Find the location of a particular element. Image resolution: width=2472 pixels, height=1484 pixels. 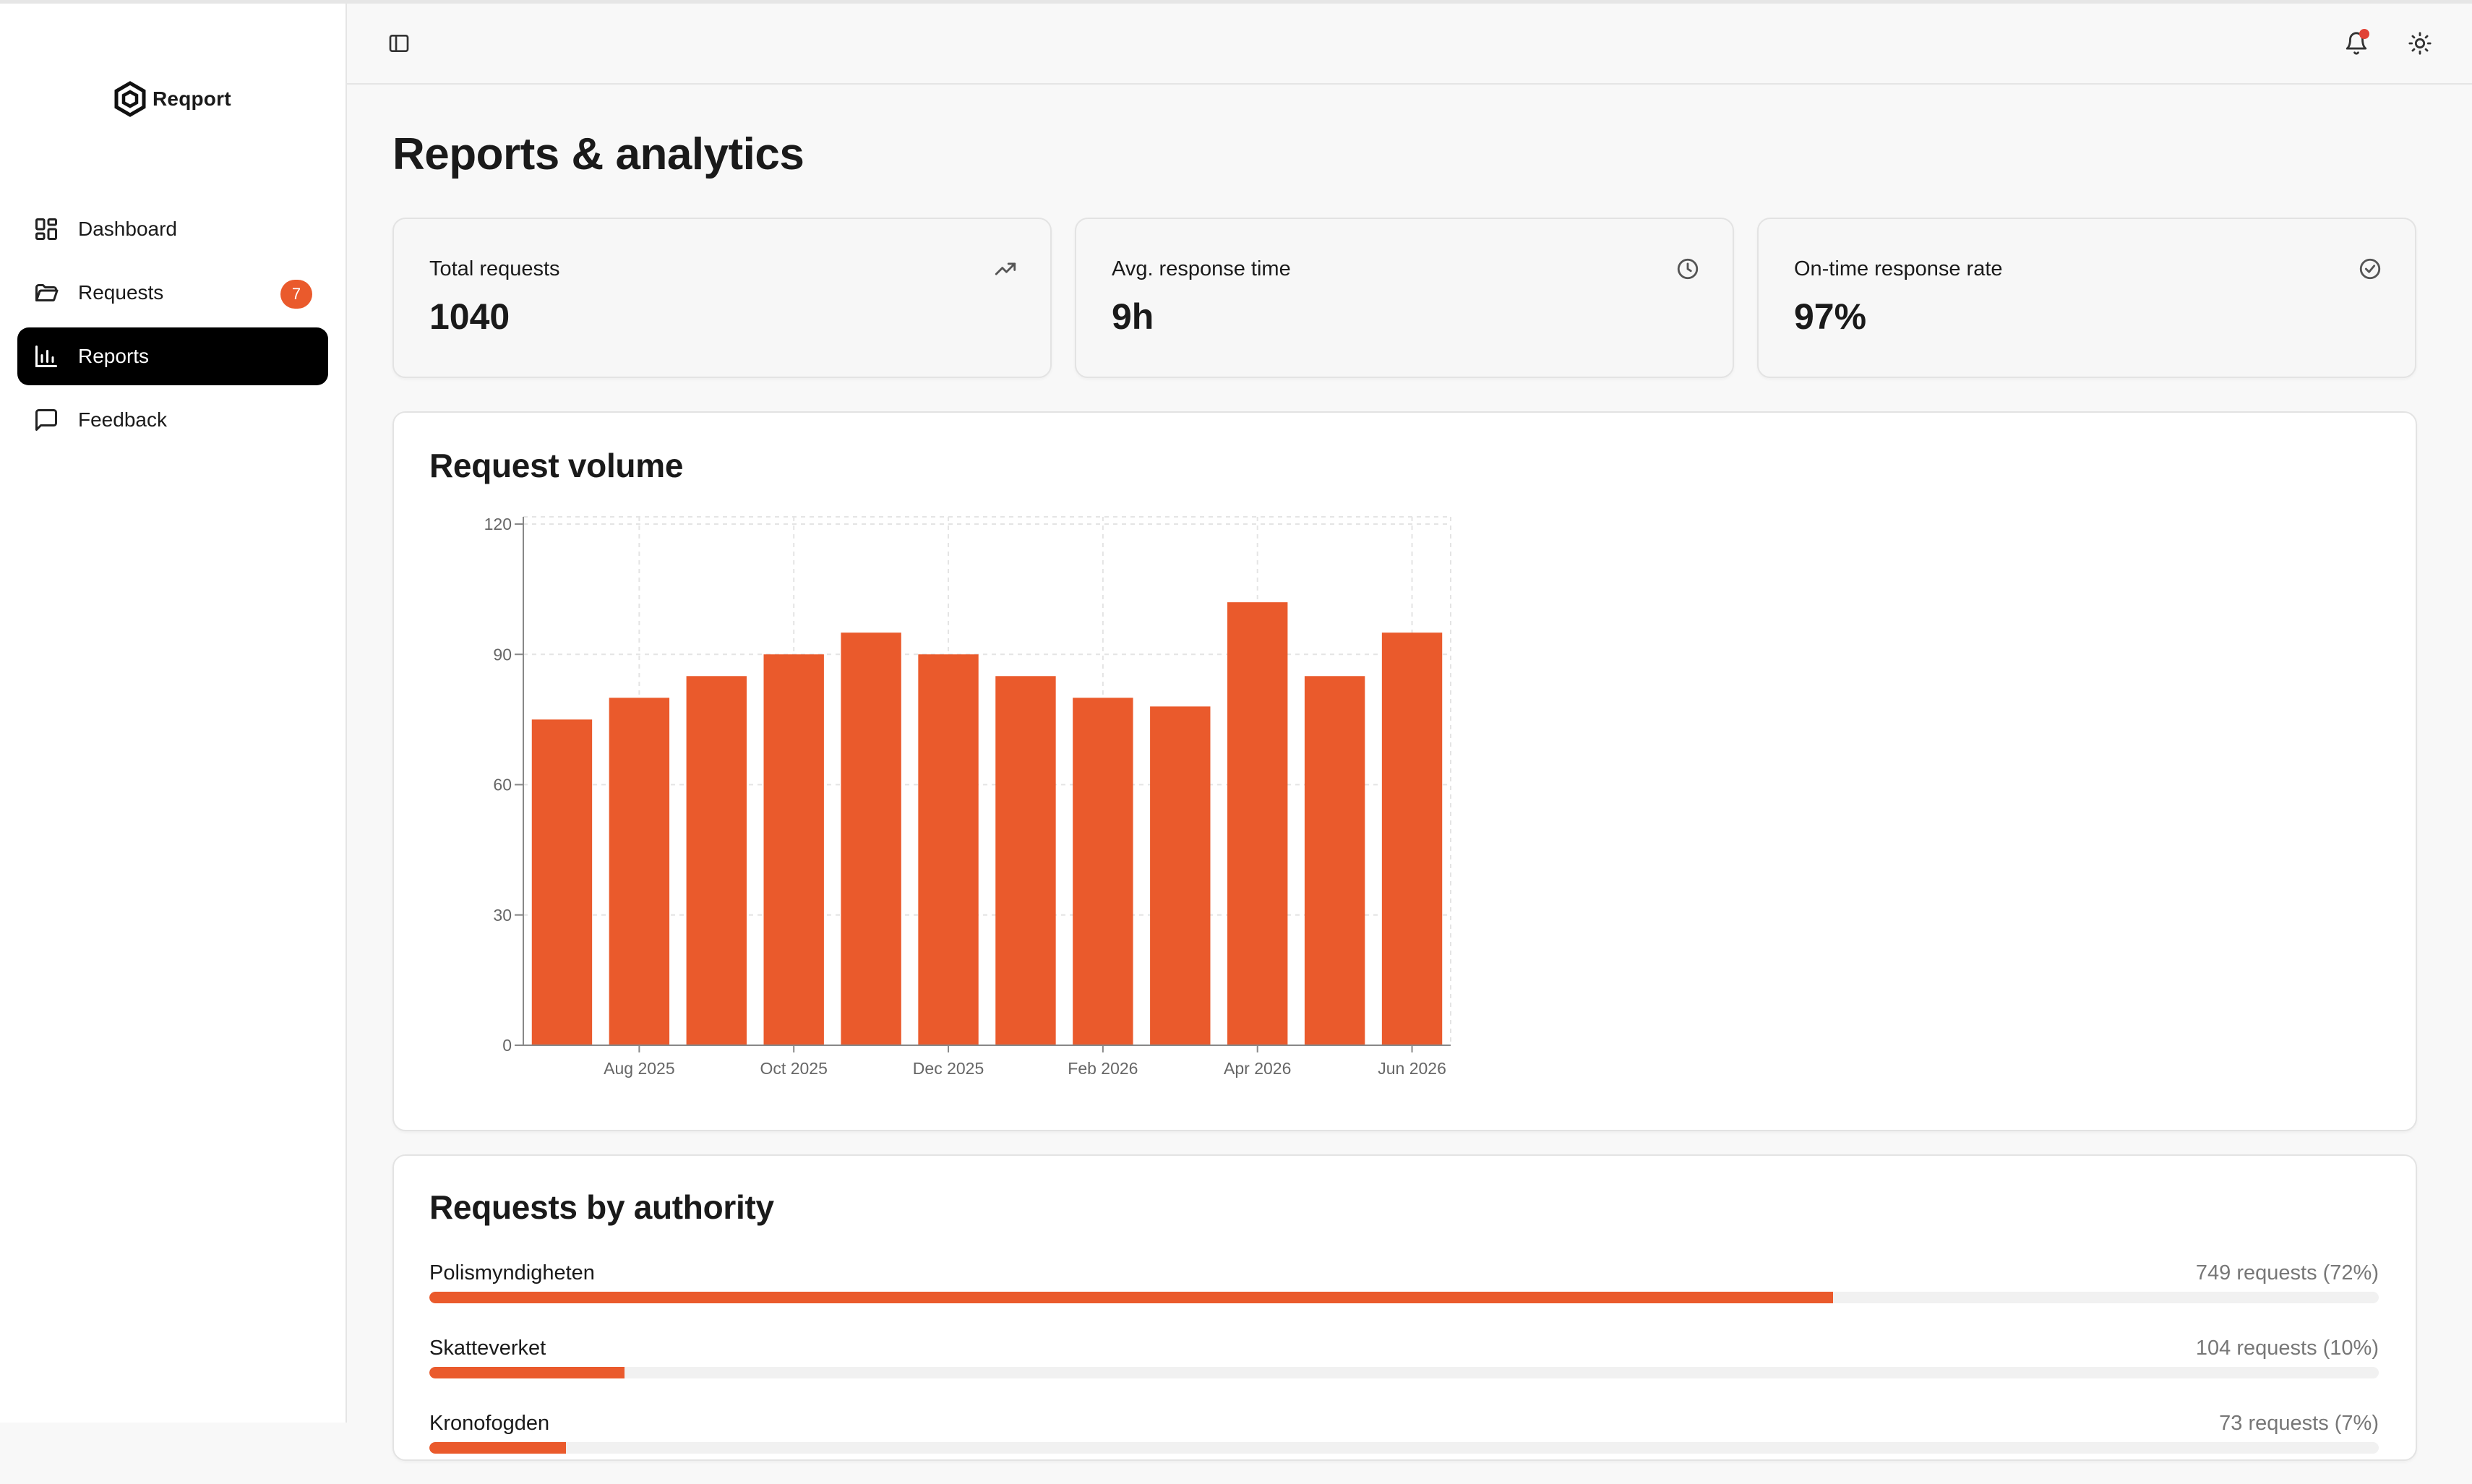

check-circle-icon is located at coordinates (2370, 269).